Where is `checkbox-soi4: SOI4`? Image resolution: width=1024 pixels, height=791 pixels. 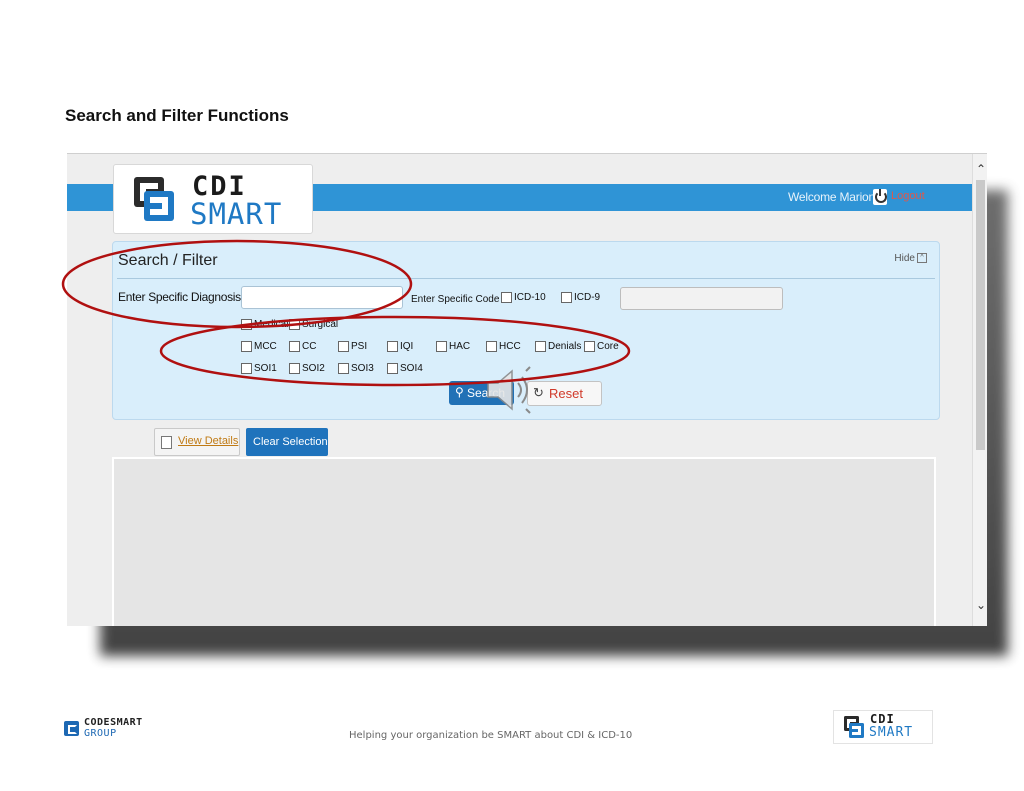 checkbox-soi4: SOI4 is located at coordinates (405, 368).